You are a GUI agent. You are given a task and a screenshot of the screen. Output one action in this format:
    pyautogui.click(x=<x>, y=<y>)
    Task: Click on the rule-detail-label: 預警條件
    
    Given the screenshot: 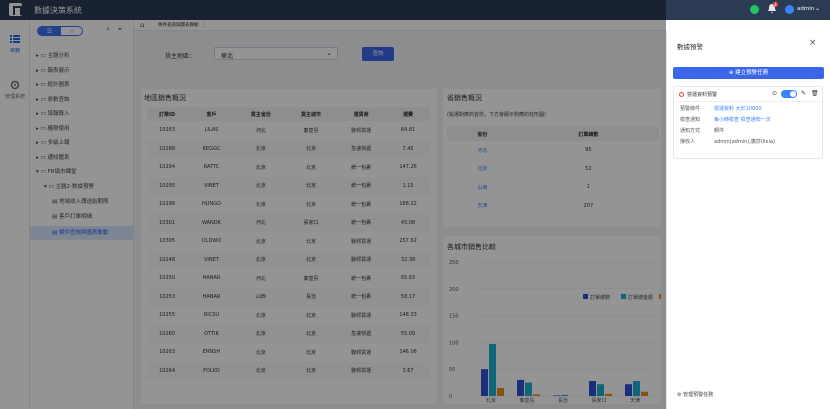 What is the action you would take?
    pyautogui.click(x=690, y=109)
    